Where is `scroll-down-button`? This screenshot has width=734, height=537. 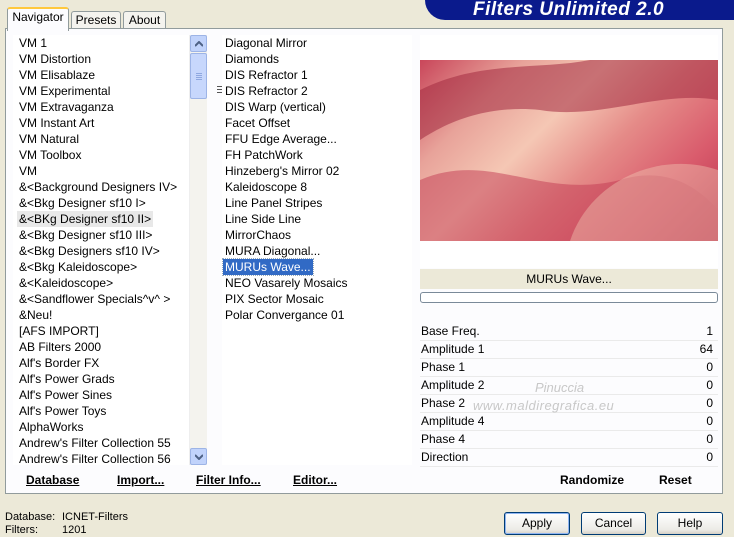
scroll-down-button is located at coordinates (198, 456).